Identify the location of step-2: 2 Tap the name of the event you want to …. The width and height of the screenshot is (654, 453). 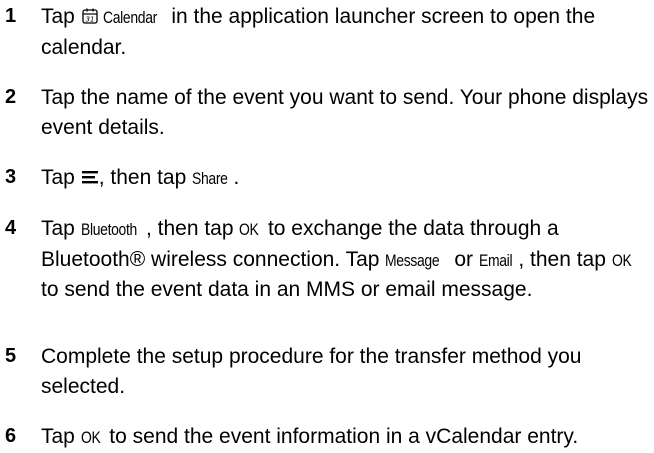
(327, 112).